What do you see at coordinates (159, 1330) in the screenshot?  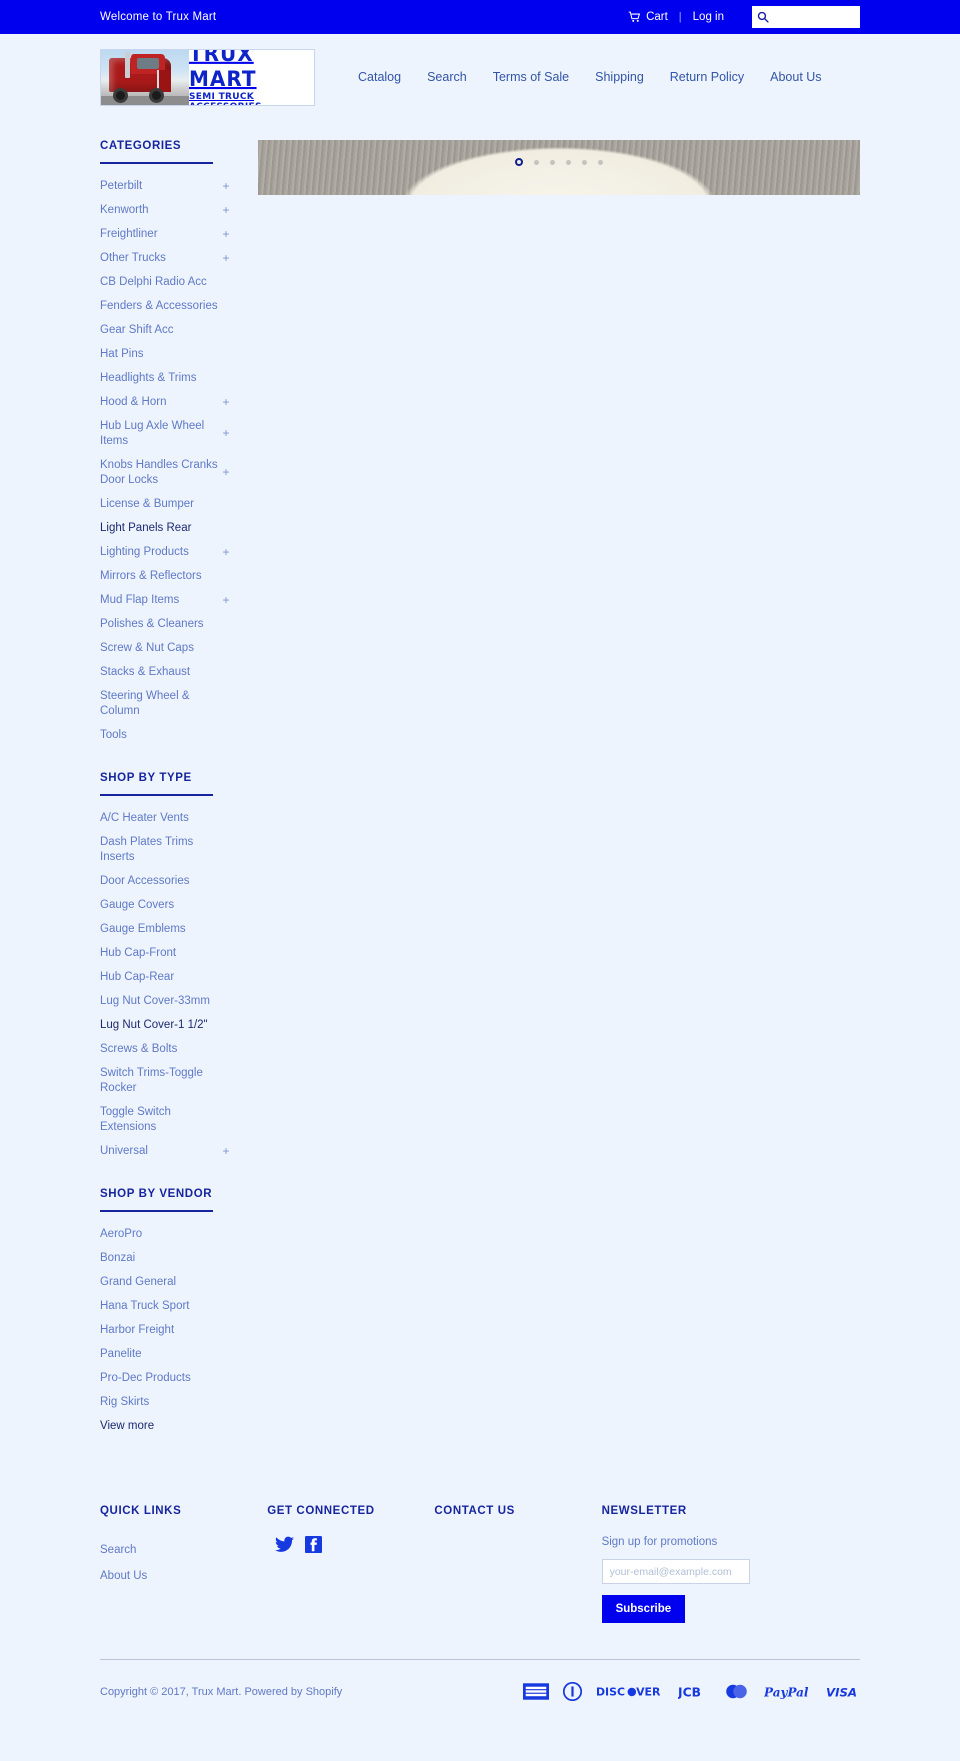 I see `sidebar-item-harbor-freight: Harbor Freight` at bounding box center [159, 1330].